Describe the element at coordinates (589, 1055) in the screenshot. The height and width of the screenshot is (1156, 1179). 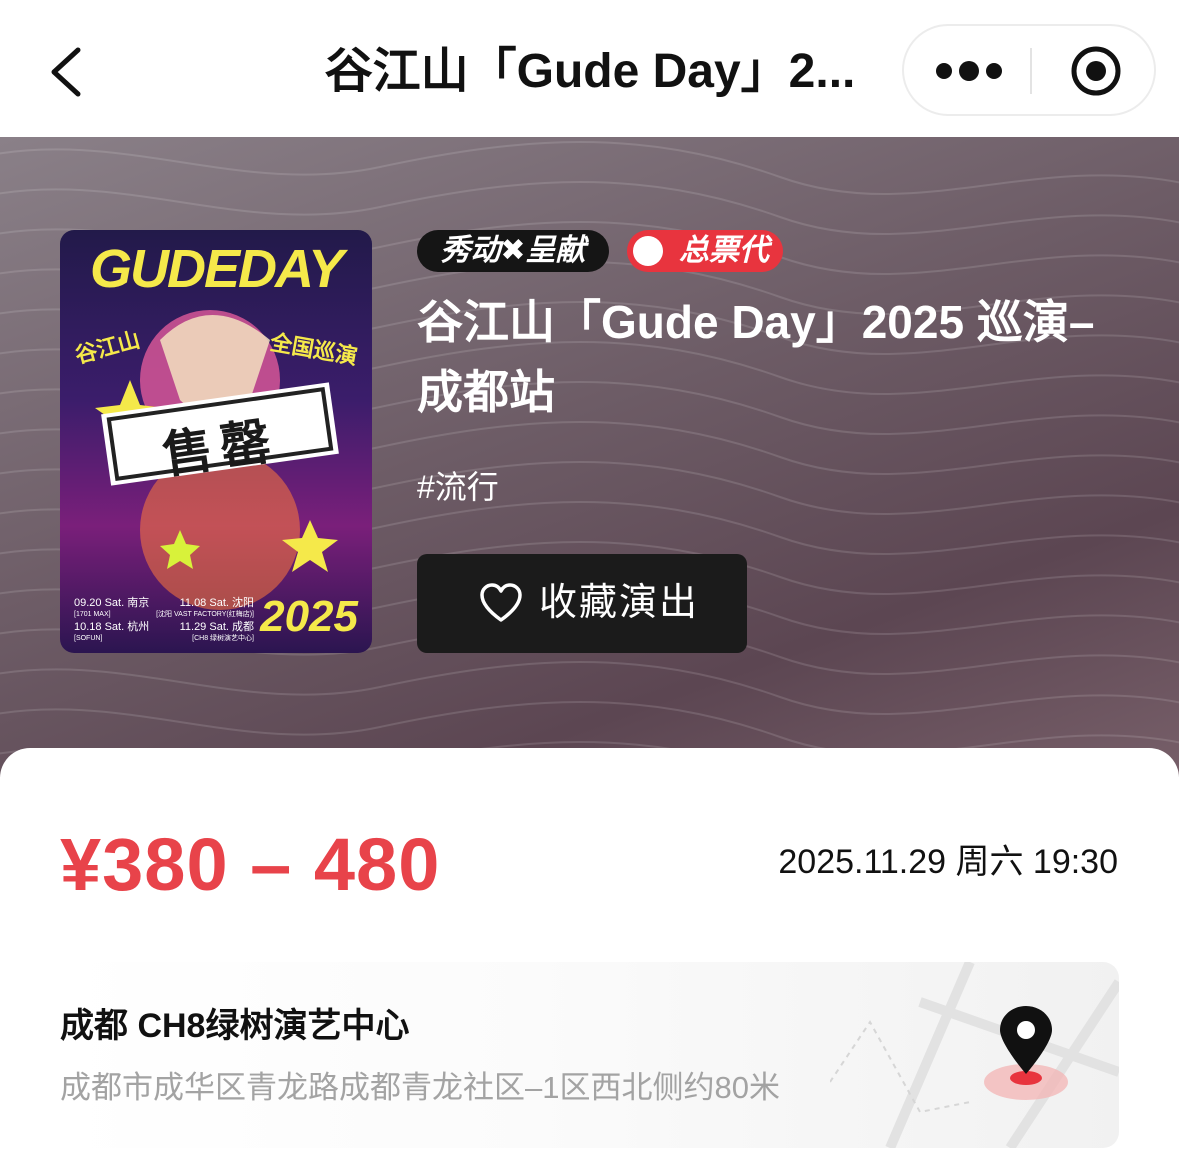
I see `venue-info: 成都 CH8绿树演艺中心 成都市成华区青龙路成都青龙社区–1区西北侧约80米` at that location.